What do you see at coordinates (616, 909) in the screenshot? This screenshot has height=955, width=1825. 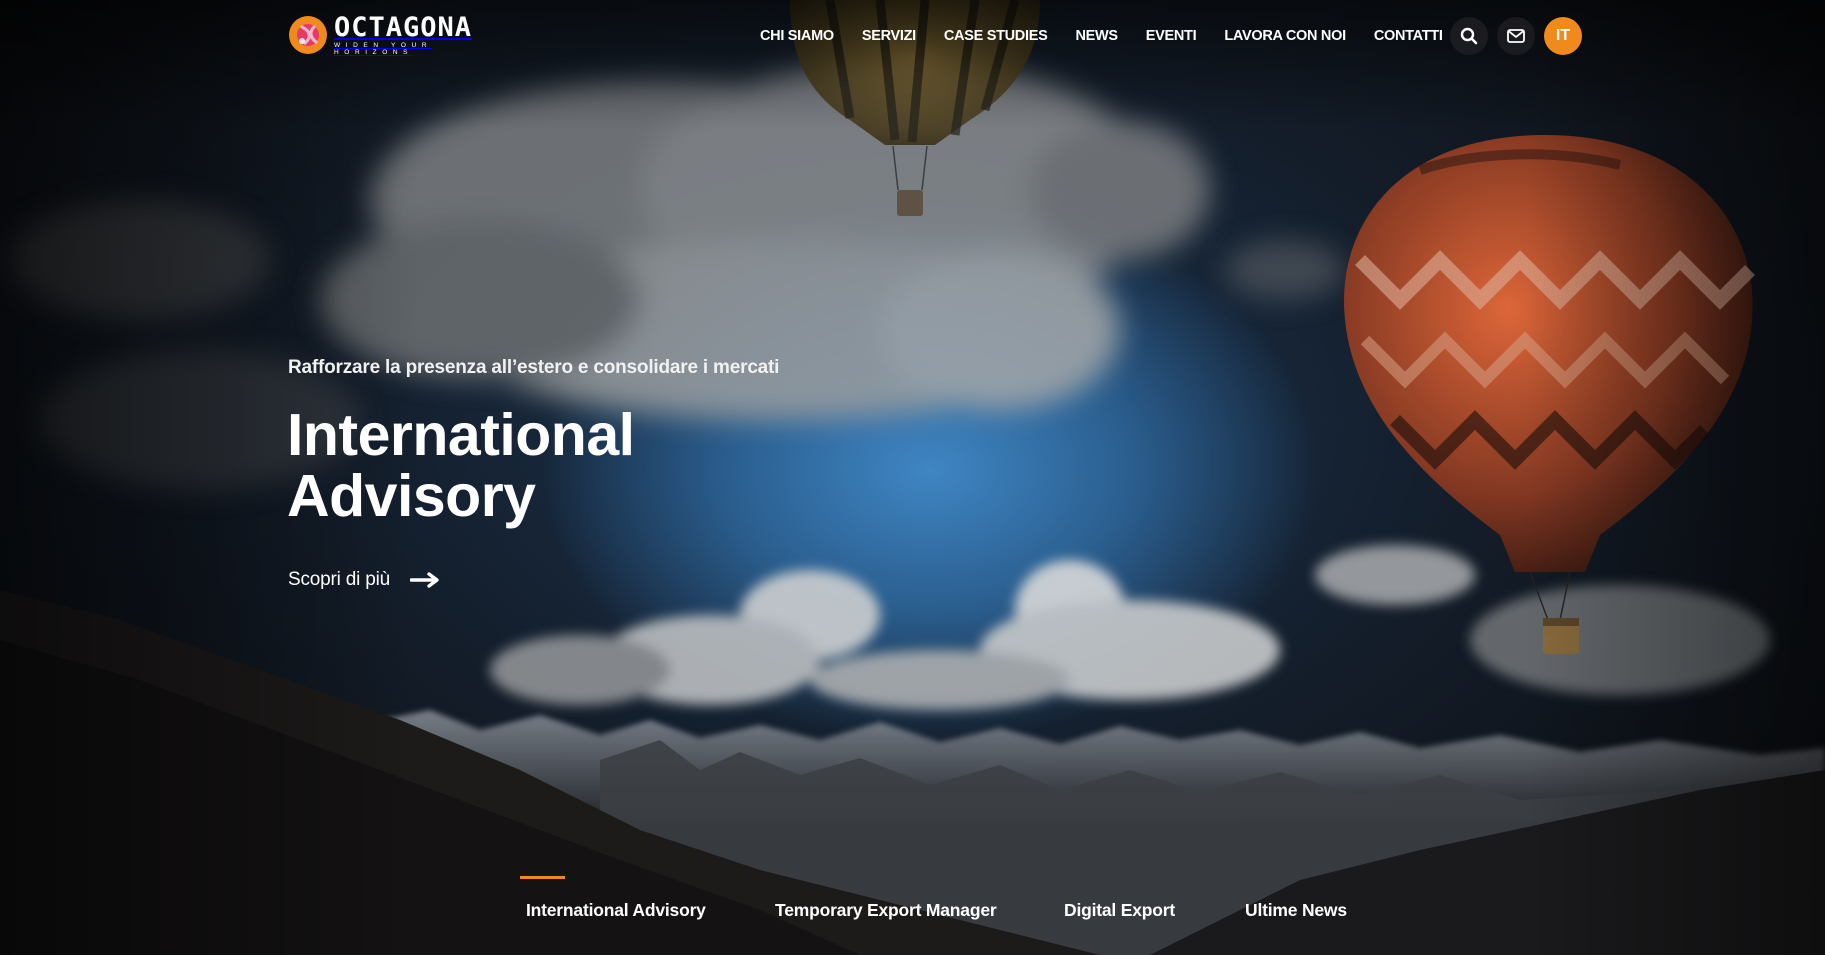 I see `tab-label: International Advisory` at bounding box center [616, 909].